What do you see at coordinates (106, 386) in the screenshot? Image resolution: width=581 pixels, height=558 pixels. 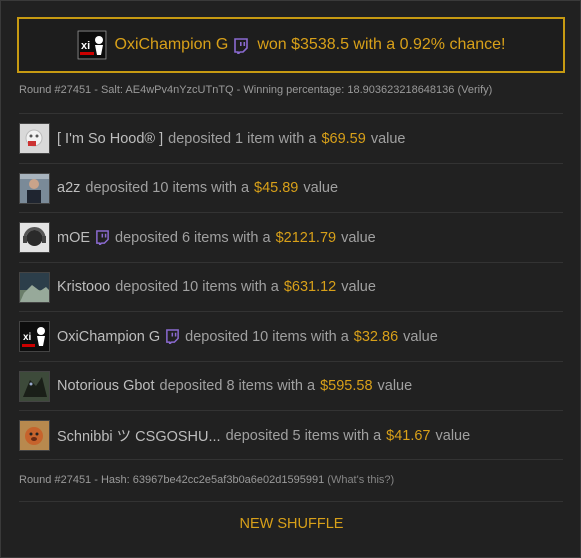 I see `deposit-username: Notorious Gbot` at bounding box center [106, 386].